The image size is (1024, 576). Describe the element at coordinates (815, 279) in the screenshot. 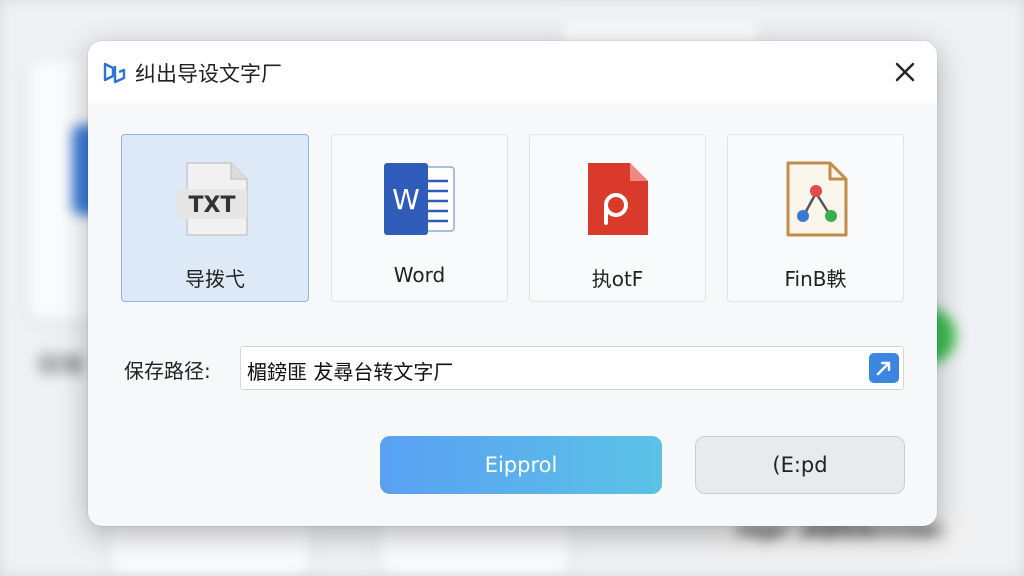

I see `format-label-other: FinB軼` at that location.